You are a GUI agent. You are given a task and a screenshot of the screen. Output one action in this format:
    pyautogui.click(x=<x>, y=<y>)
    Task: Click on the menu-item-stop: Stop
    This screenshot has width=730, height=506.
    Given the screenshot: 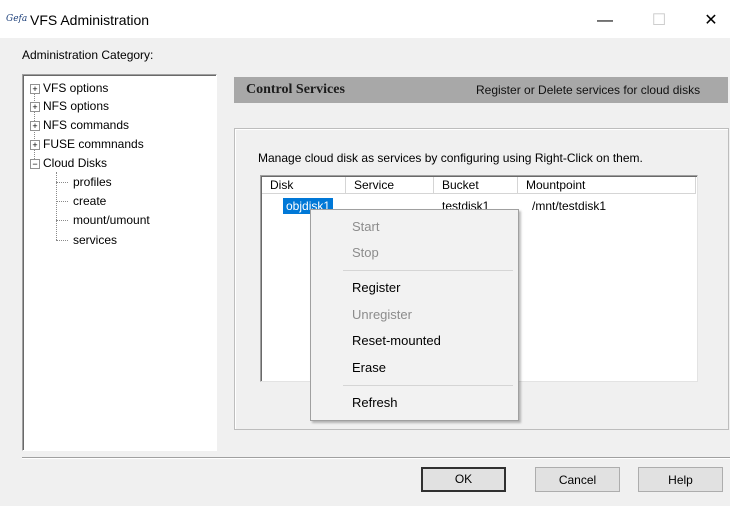 What is the action you would take?
    pyautogui.click(x=365, y=253)
    